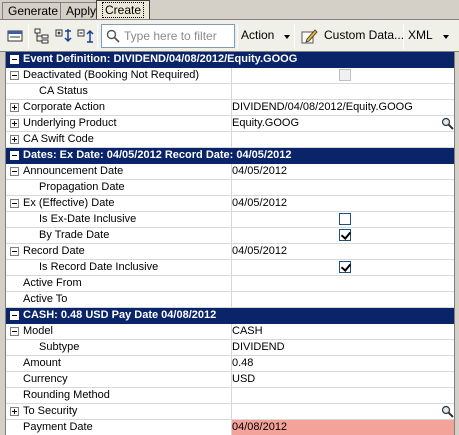  I want to click on collapse-all-icon, so click(86, 36).